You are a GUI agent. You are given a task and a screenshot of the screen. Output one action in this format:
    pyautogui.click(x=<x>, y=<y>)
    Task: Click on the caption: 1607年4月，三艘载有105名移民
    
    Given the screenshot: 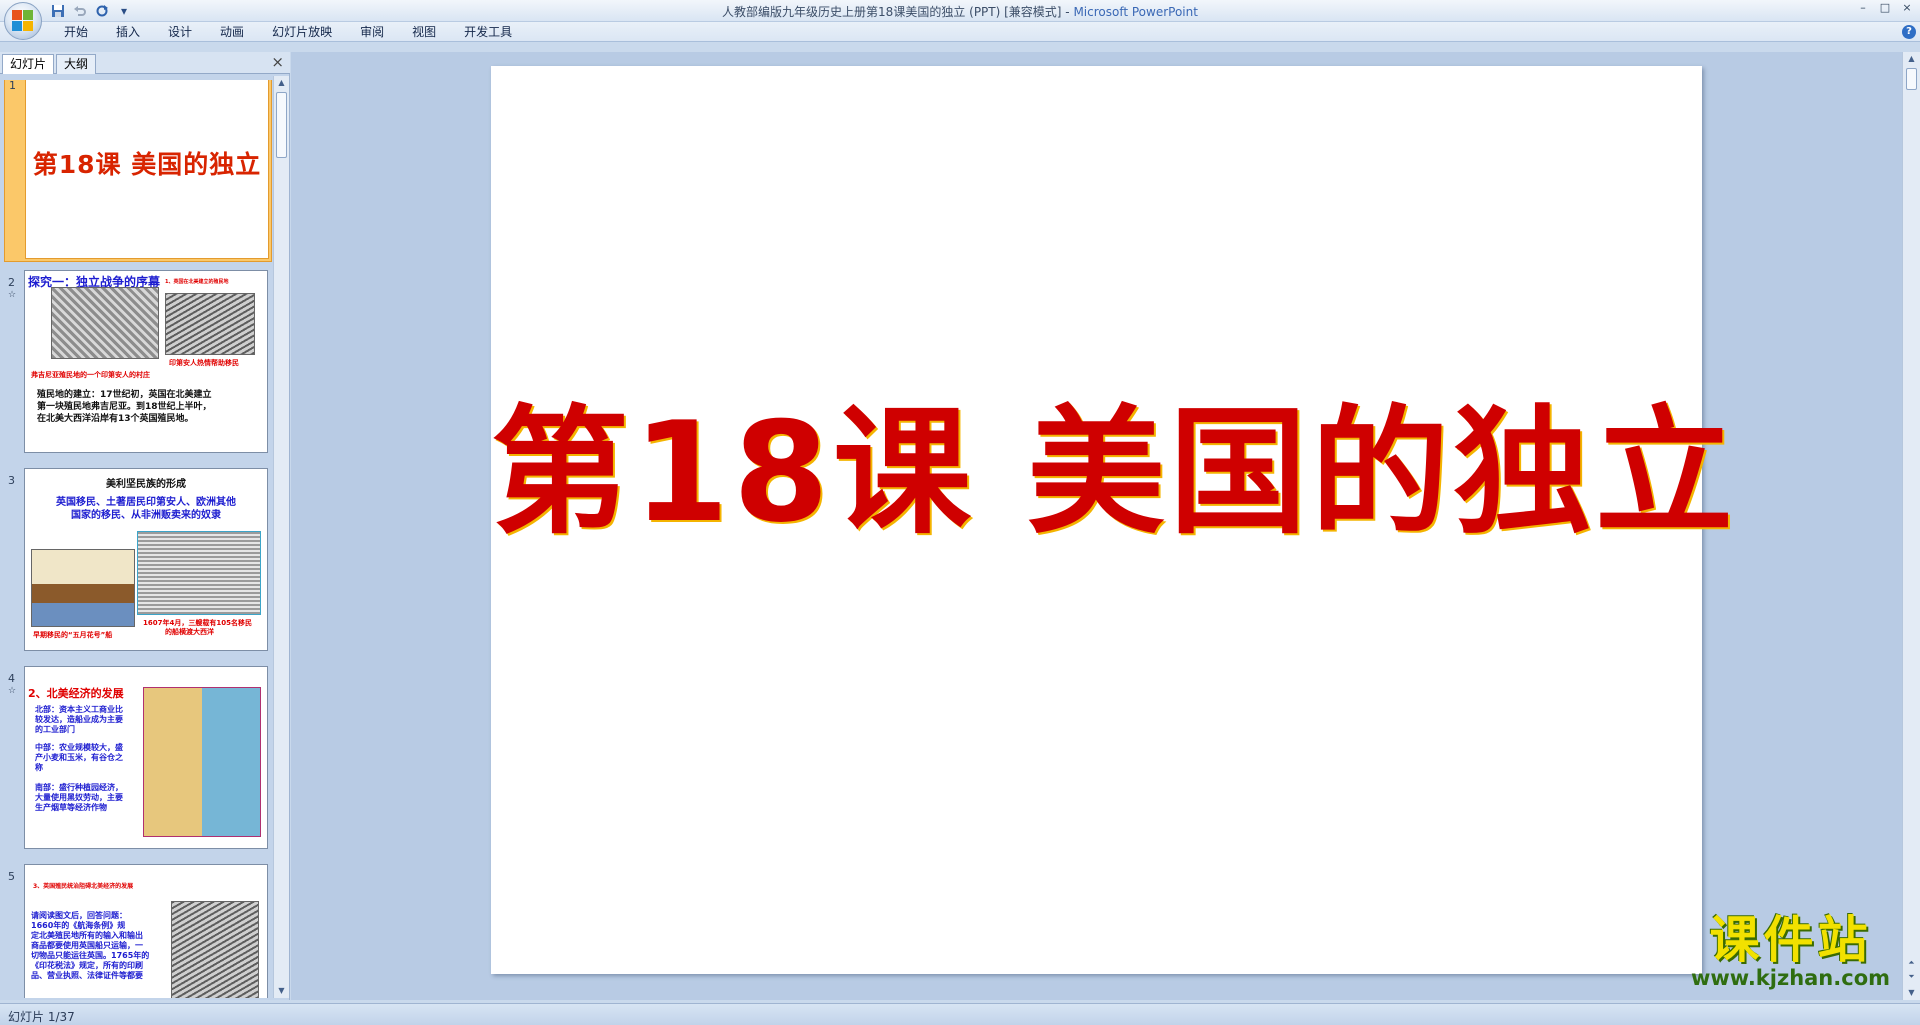 What is the action you would take?
    pyautogui.click(x=197, y=623)
    